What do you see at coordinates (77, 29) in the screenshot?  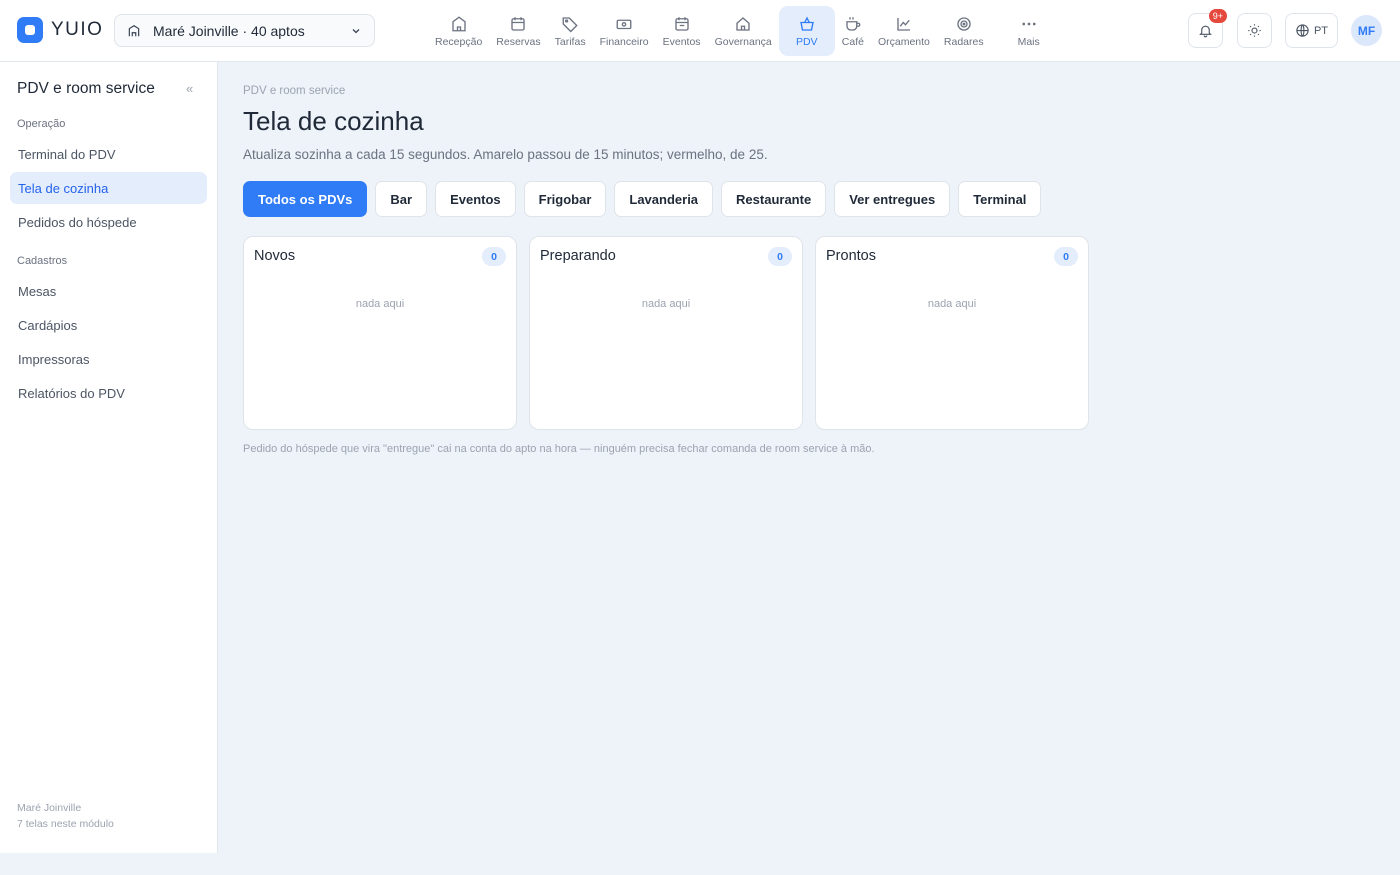 I see `brand-name: YUIO` at bounding box center [77, 29].